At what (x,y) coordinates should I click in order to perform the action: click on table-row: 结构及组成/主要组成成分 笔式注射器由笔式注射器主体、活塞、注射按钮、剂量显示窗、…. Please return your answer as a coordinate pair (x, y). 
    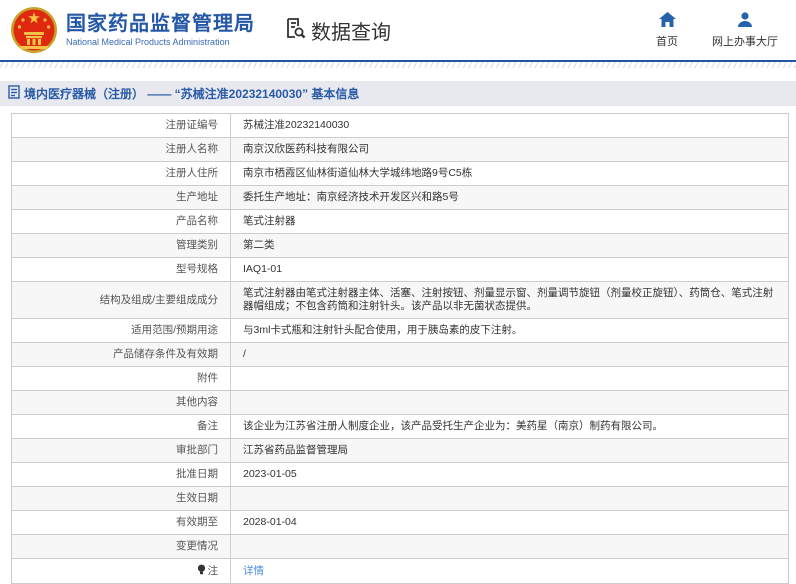
    Looking at the image, I should click on (400, 300).